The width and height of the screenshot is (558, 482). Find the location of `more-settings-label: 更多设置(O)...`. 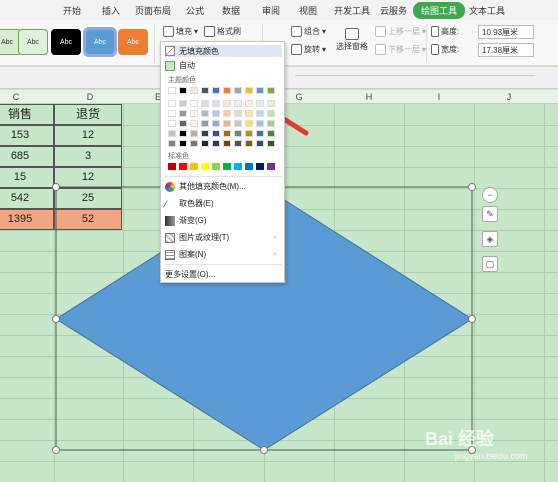

more-settings-label: 更多设置(O)... is located at coordinates (190, 274).